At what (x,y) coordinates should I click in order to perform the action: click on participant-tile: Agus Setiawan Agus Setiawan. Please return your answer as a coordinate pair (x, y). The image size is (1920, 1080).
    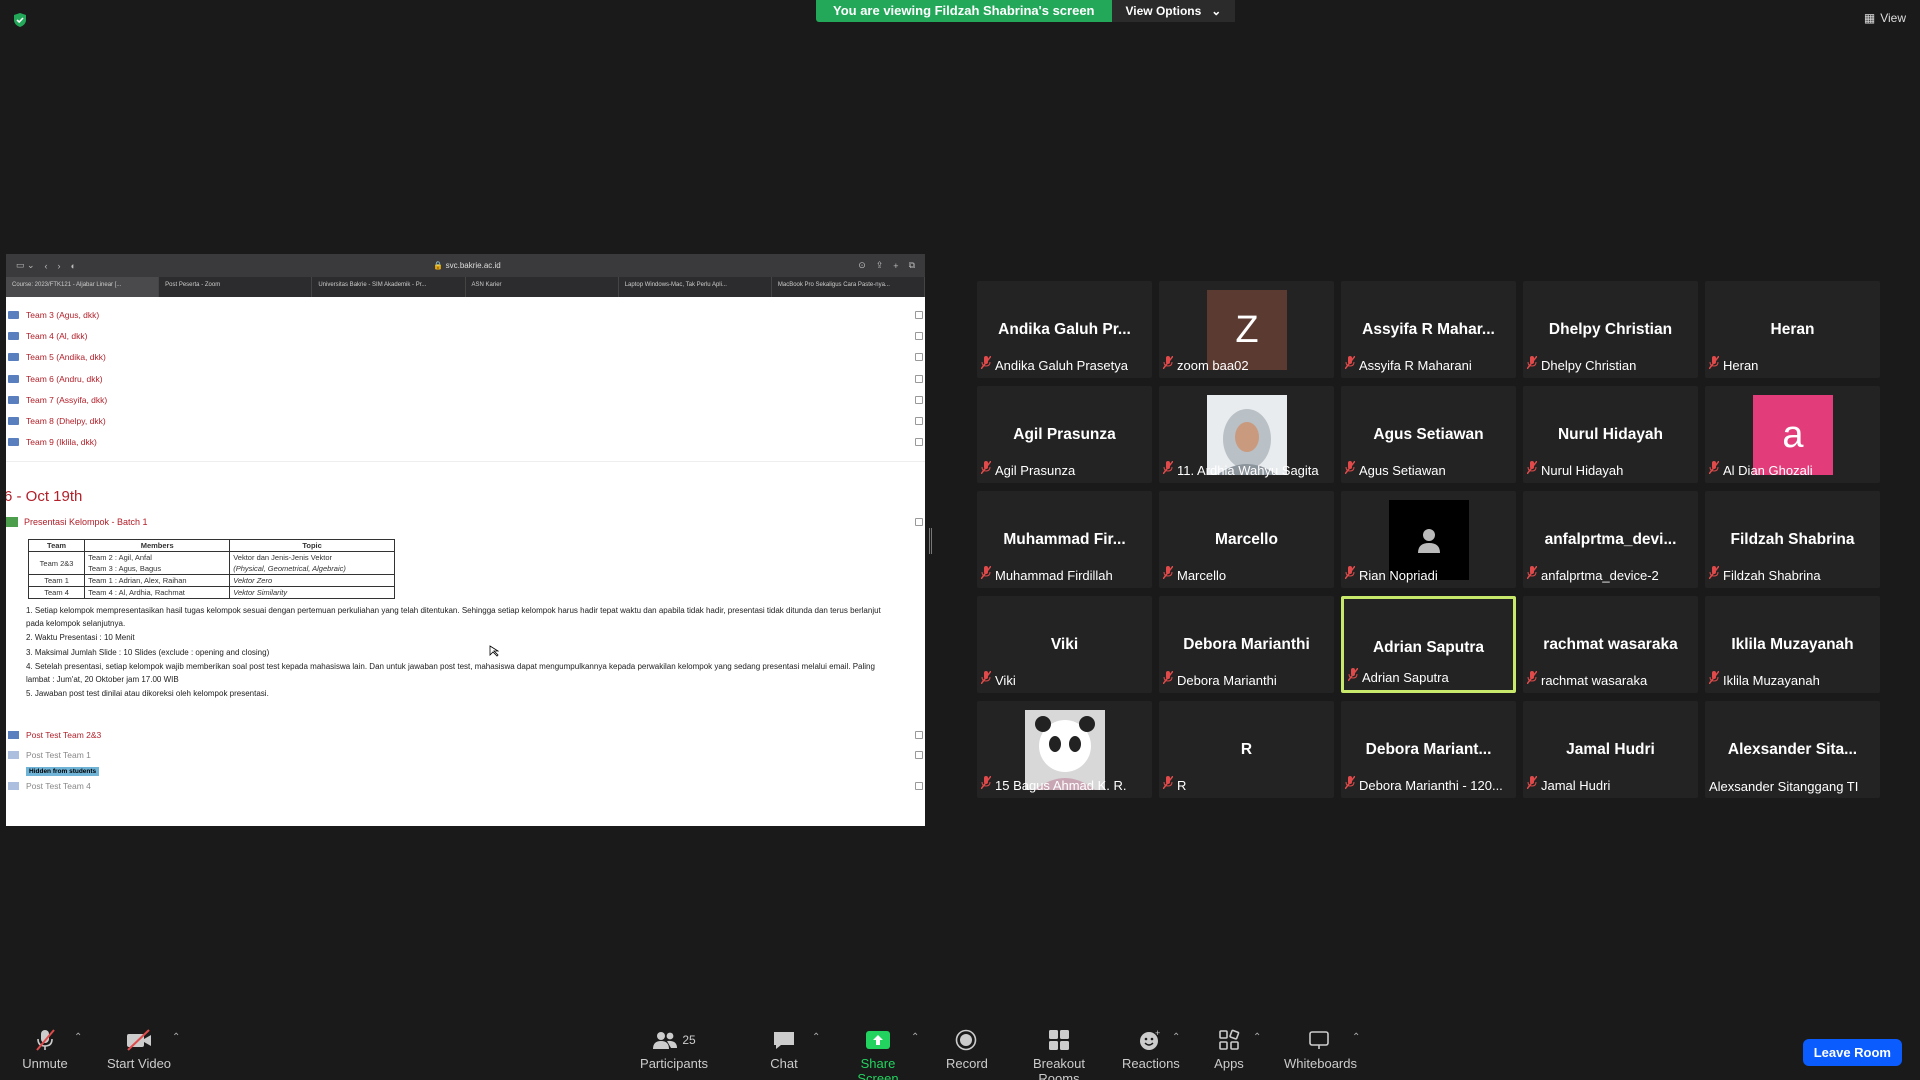
    Looking at the image, I should click on (1428, 434).